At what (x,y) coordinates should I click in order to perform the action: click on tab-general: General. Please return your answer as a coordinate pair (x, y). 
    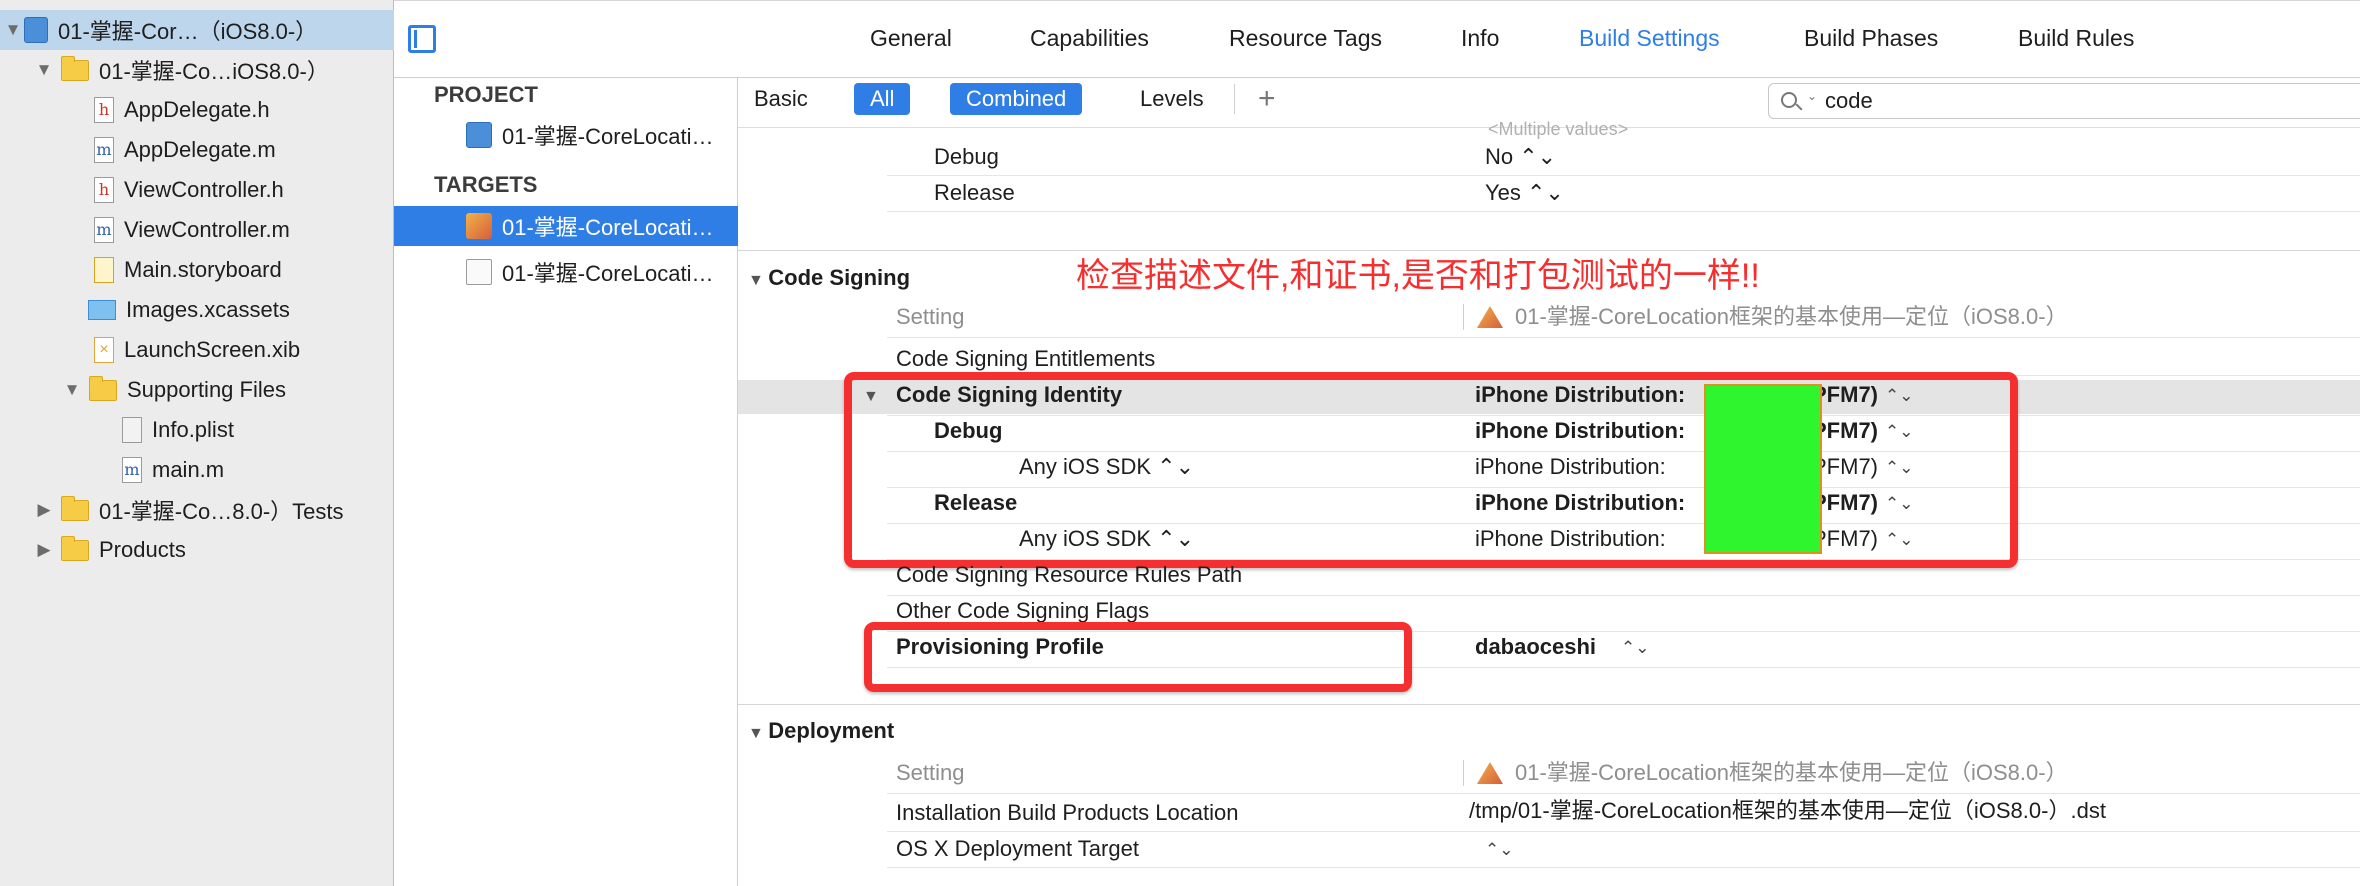
    Looking at the image, I should click on (911, 38).